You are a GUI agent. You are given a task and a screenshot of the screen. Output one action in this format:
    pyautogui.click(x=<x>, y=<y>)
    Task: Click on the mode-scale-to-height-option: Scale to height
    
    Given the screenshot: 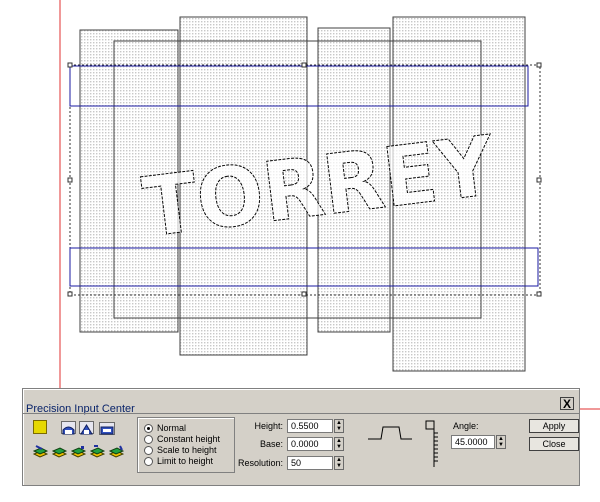 What is the action you would take?
    pyautogui.click(x=180, y=450)
    